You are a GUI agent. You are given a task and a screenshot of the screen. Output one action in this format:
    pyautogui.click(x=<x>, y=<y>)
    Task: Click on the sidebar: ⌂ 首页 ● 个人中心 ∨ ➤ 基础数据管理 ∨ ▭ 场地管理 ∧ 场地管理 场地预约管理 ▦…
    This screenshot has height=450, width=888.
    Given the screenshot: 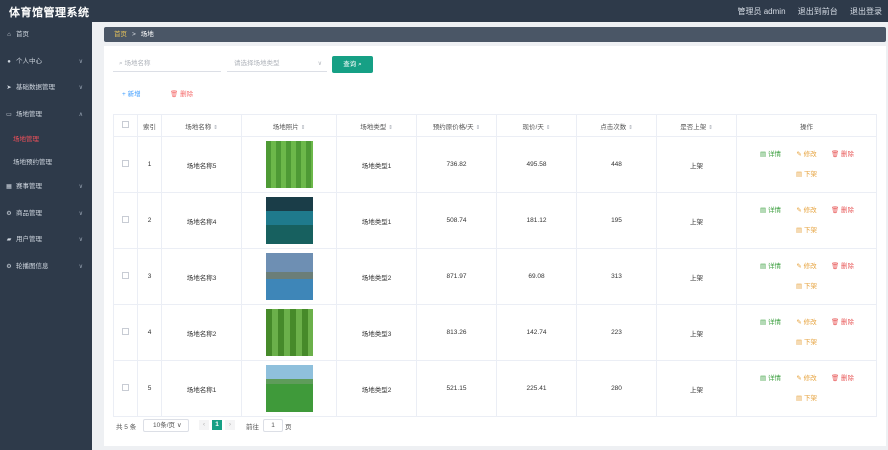 What is the action you would take?
    pyautogui.click(x=46, y=236)
    